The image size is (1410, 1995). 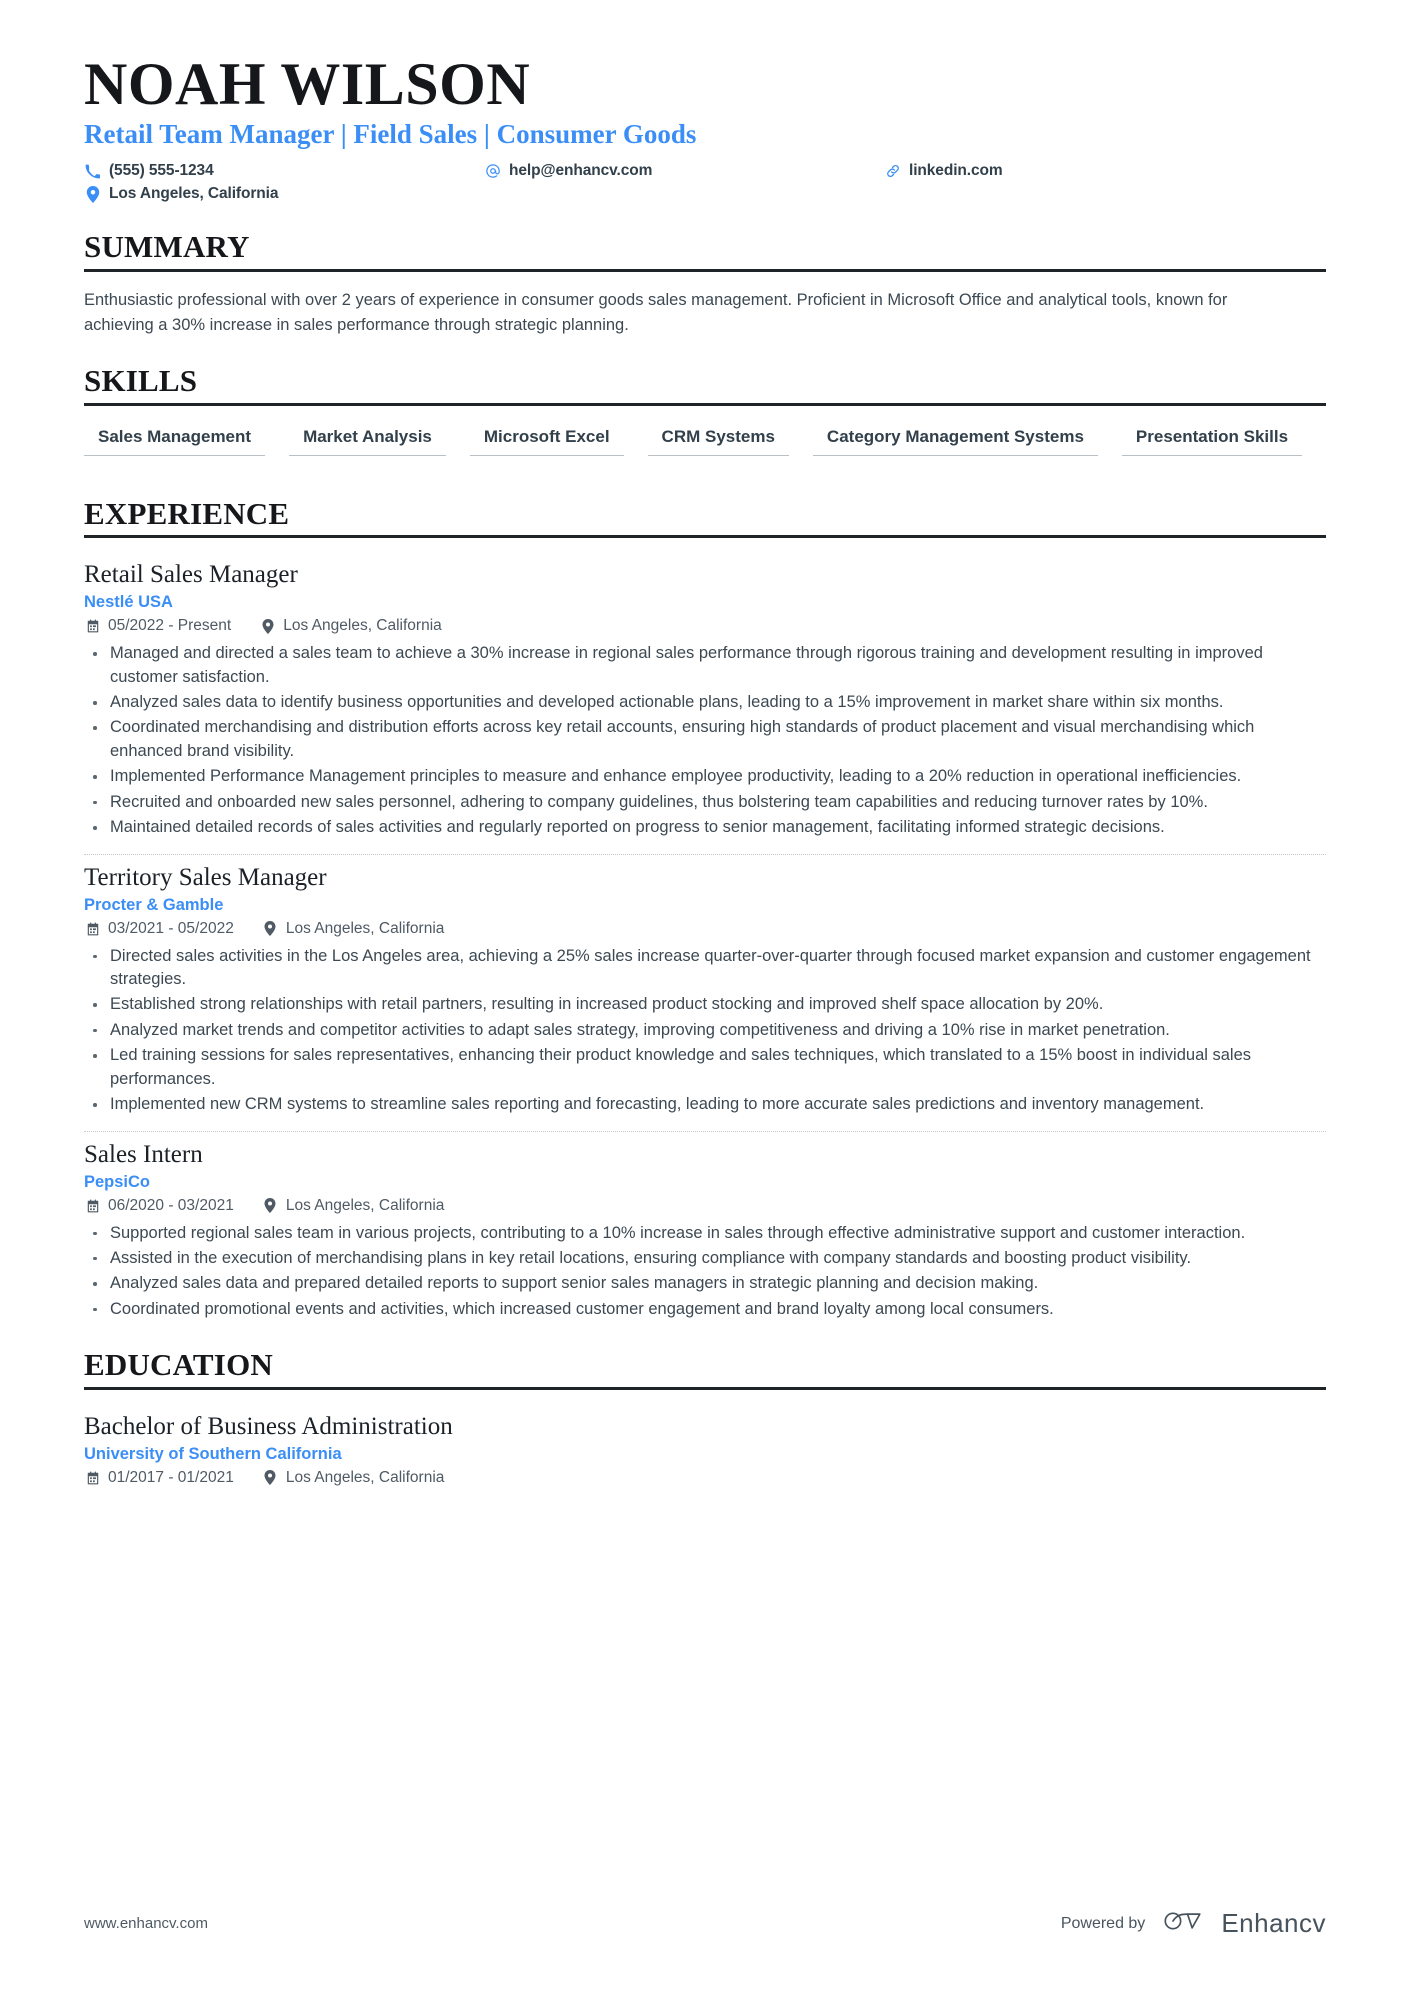 What do you see at coordinates (1186, 1923) in the screenshot?
I see `enhancv-logo-icon` at bounding box center [1186, 1923].